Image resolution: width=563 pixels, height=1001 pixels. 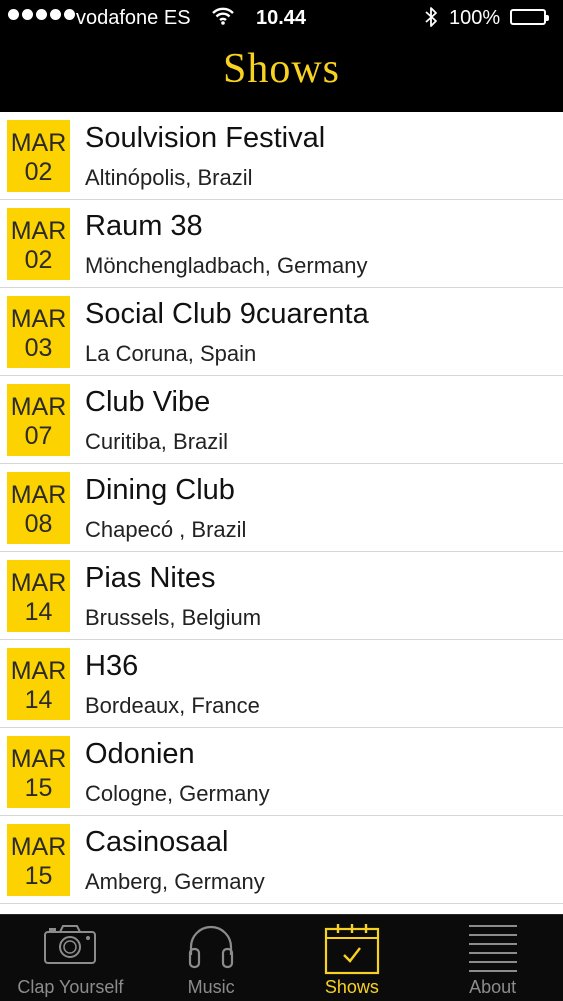 What do you see at coordinates (529, 17) in the screenshot?
I see `battery-icon` at bounding box center [529, 17].